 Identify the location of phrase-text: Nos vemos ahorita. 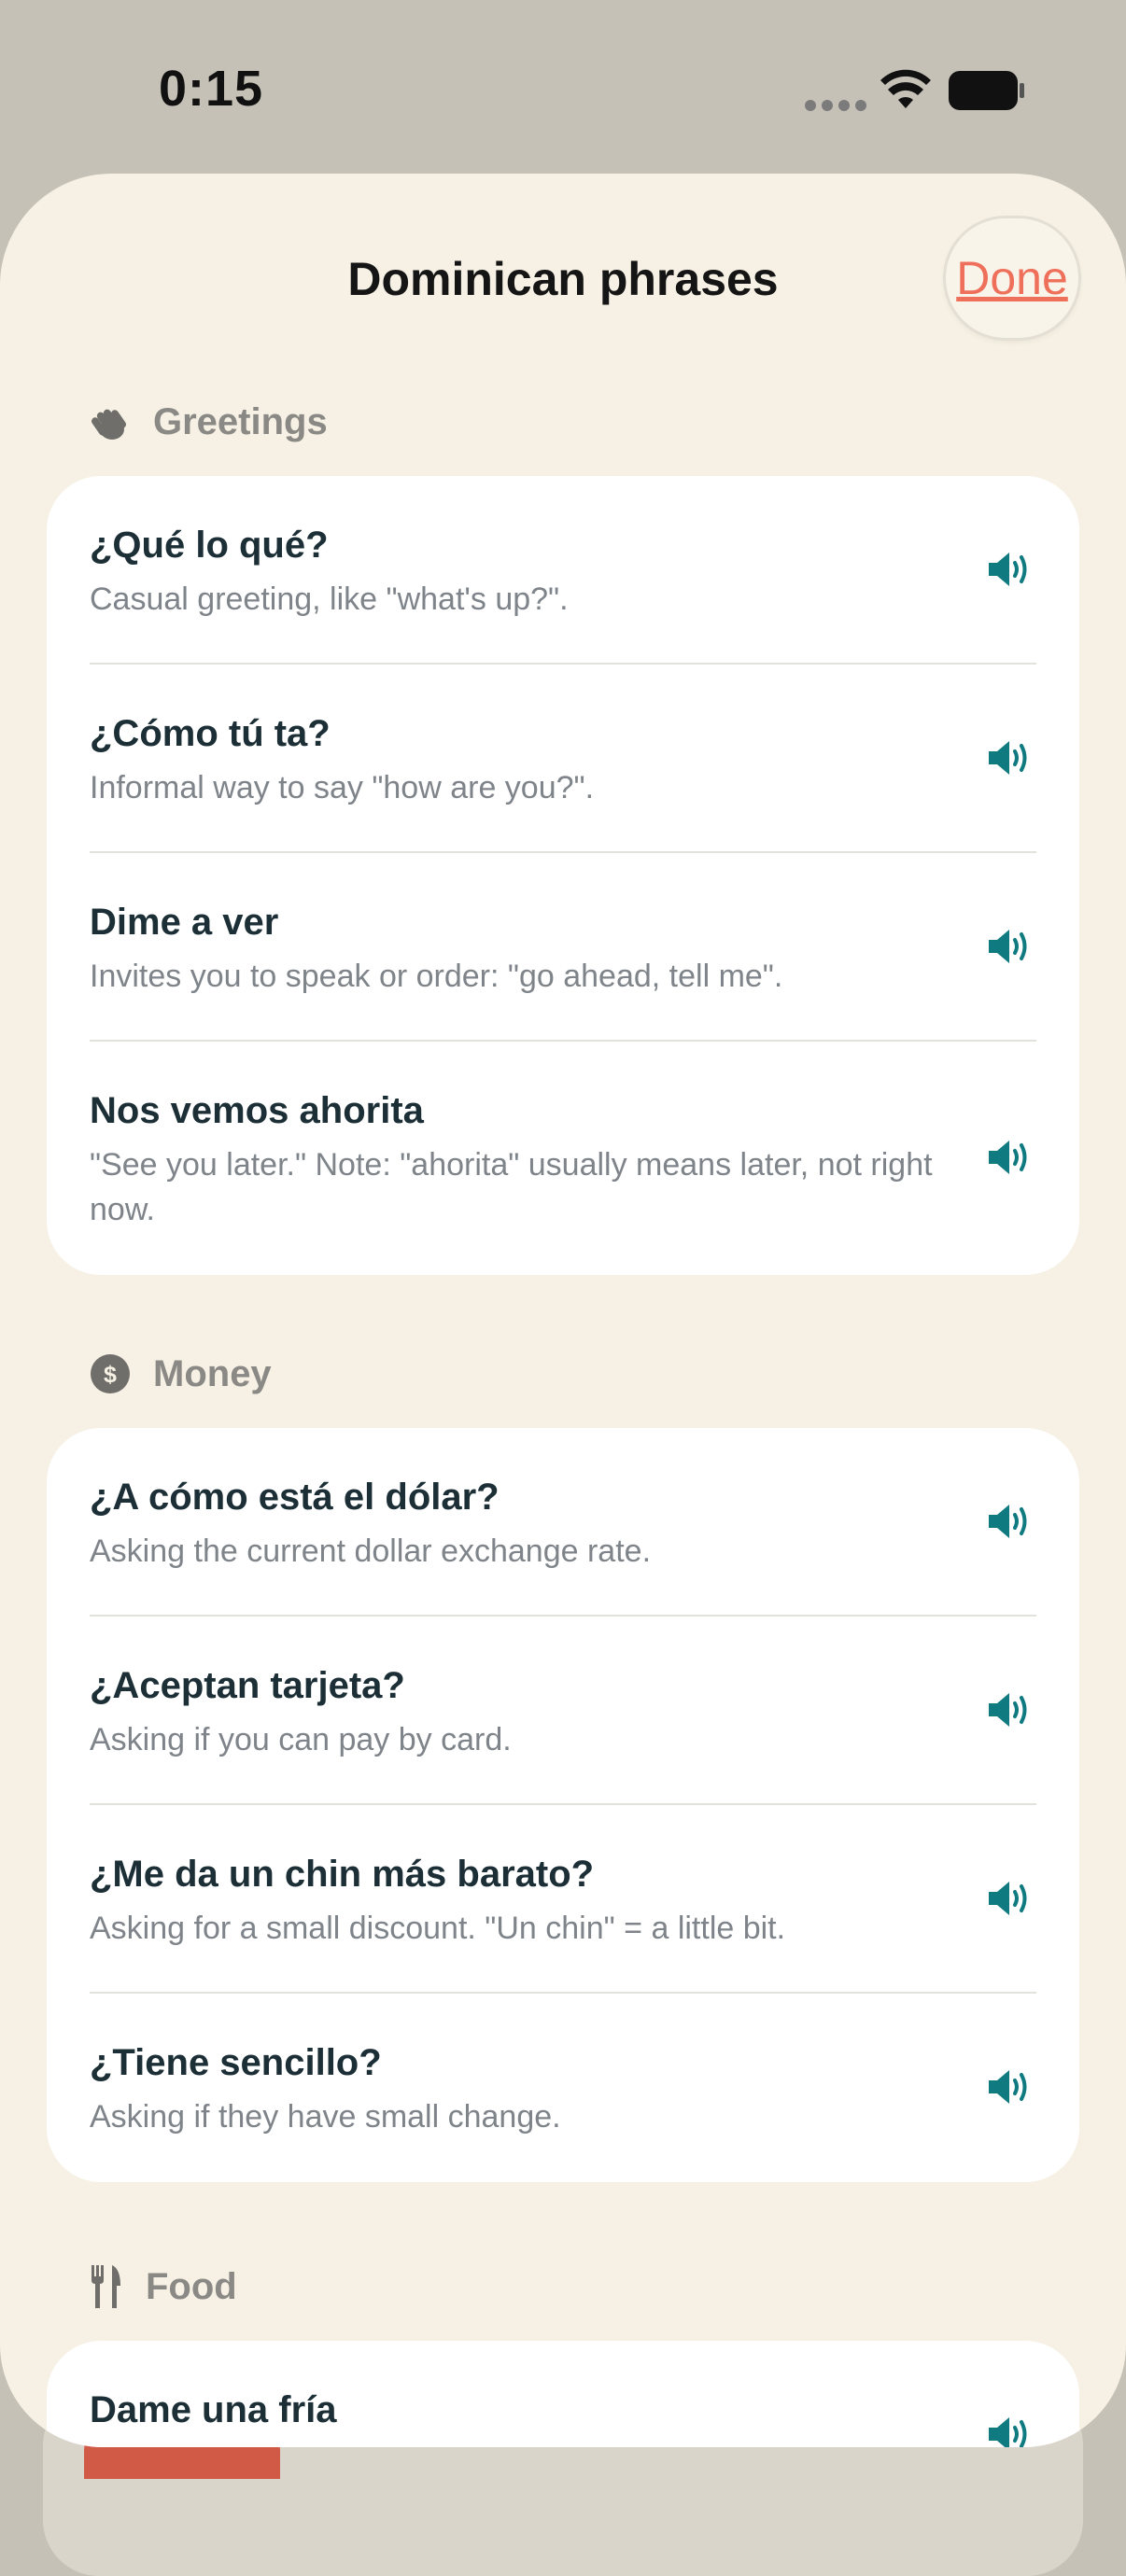
(257, 1110).